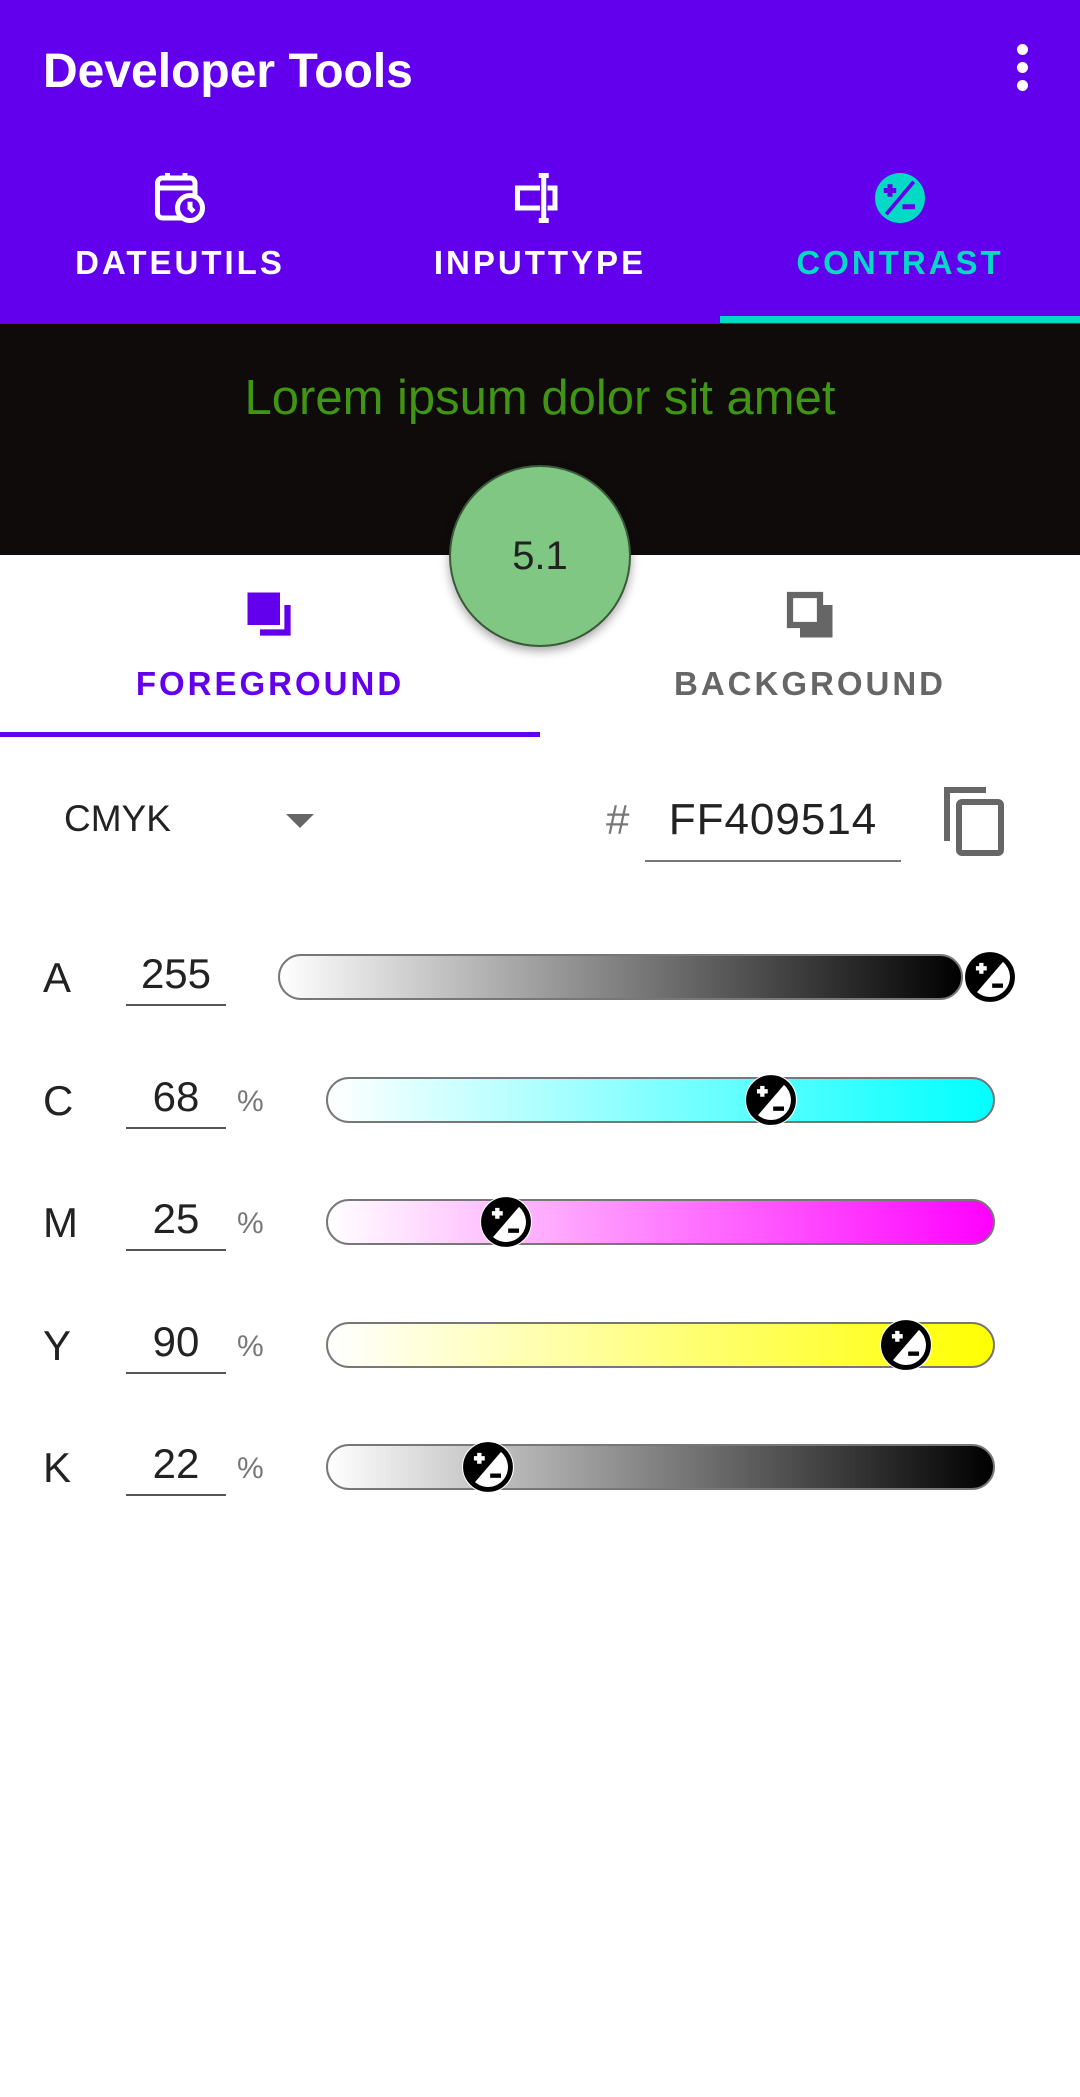 The image size is (1080, 2097). I want to click on calendar-clock-icon, so click(180, 198).